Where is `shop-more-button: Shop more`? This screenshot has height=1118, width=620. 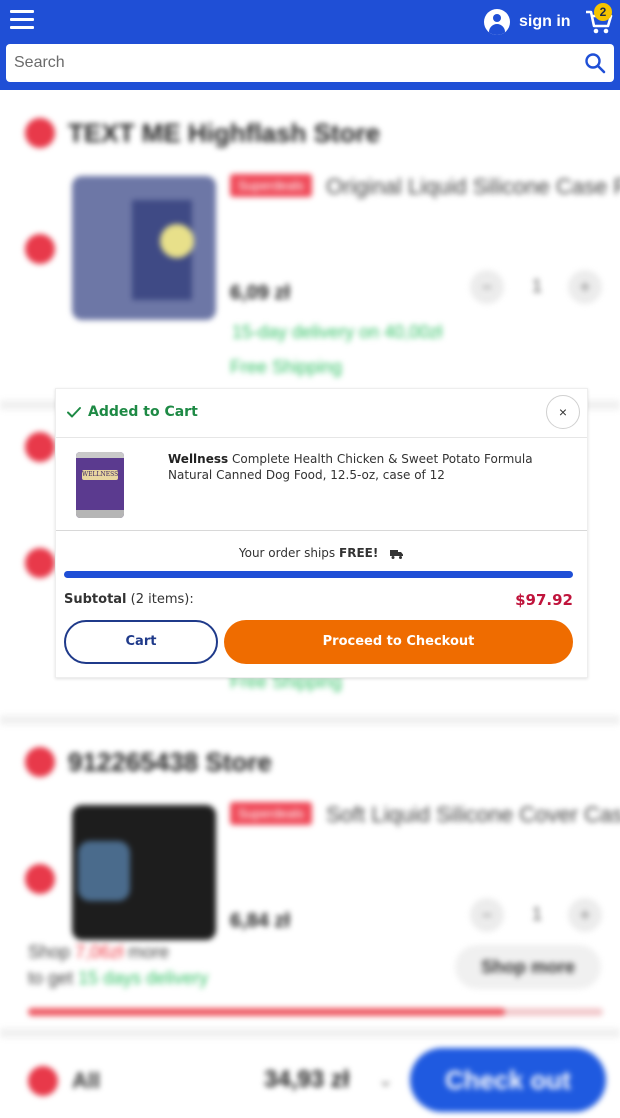 shop-more-button: Shop more is located at coordinates (528, 967).